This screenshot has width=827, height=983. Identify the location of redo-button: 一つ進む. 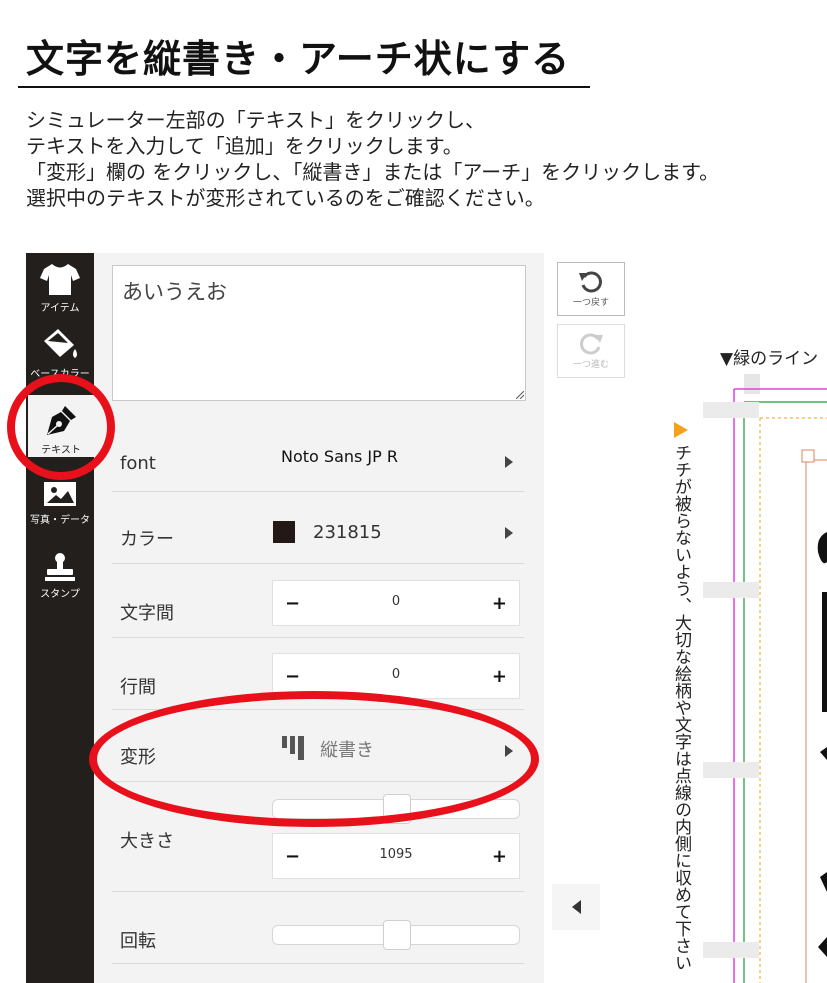
(591, 351).